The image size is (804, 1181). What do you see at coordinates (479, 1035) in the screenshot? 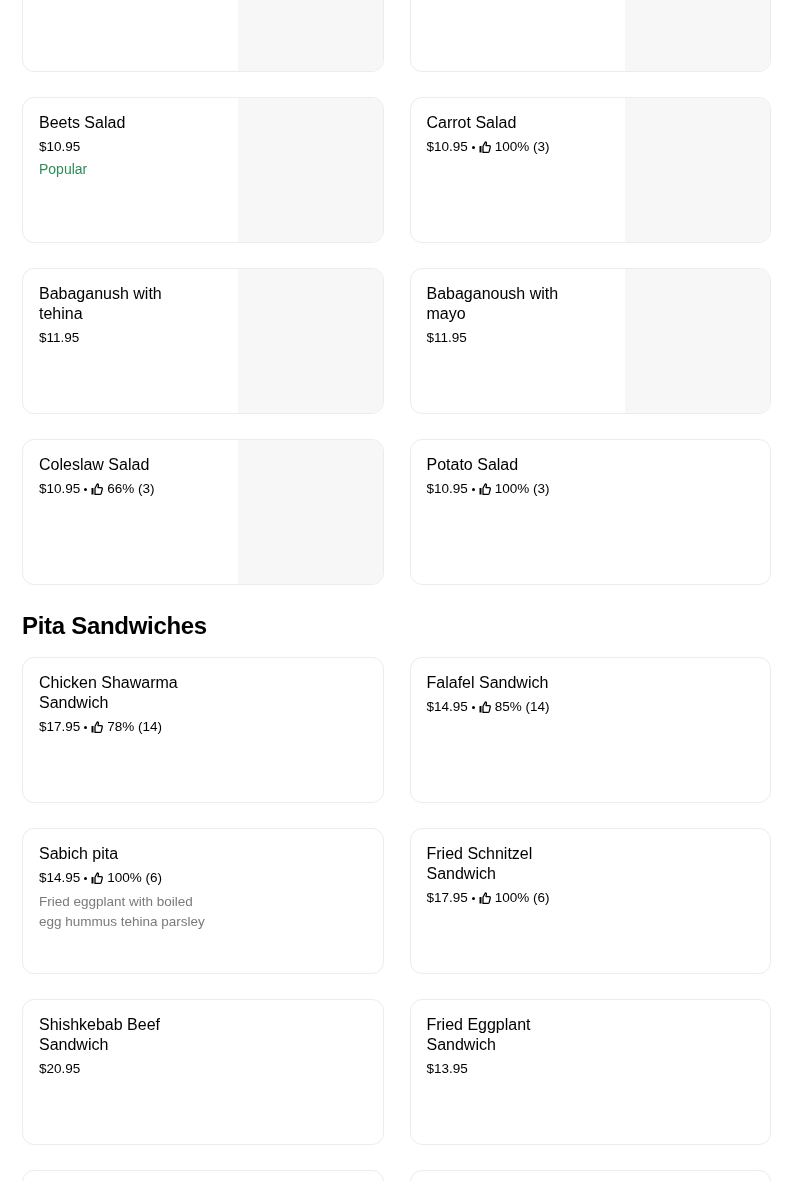
I see `item-name: Fried Eggplant Sandwich` at bounding box center [479, 1035].